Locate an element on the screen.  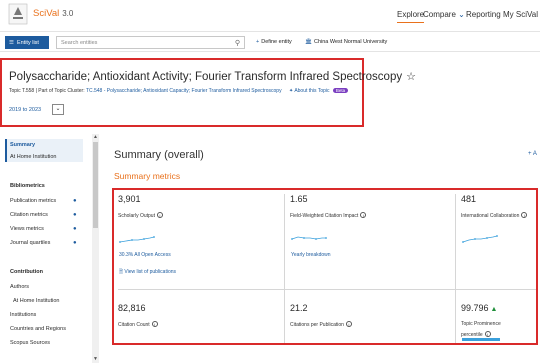
view-publications-link: 🗎 View list of publications is located at coordinates (147, 273).